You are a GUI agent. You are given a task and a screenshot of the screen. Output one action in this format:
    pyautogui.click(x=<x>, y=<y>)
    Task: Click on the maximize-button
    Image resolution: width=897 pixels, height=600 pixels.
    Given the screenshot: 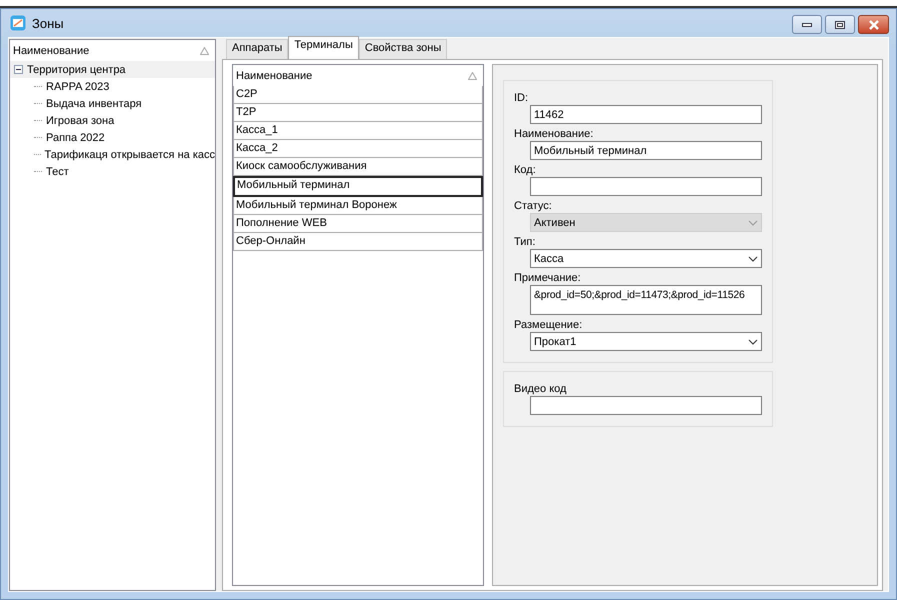 What is the action you would take?
    pyautogui.click(x=840, y=24)
    